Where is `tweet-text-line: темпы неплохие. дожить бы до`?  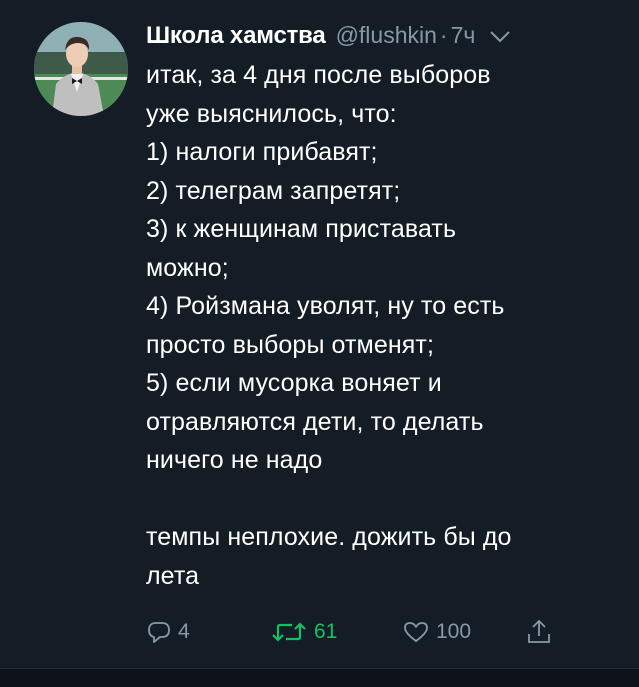
tweet-text-line: темпы неплохие. дожить бы до is located at coordinates (329, 537).